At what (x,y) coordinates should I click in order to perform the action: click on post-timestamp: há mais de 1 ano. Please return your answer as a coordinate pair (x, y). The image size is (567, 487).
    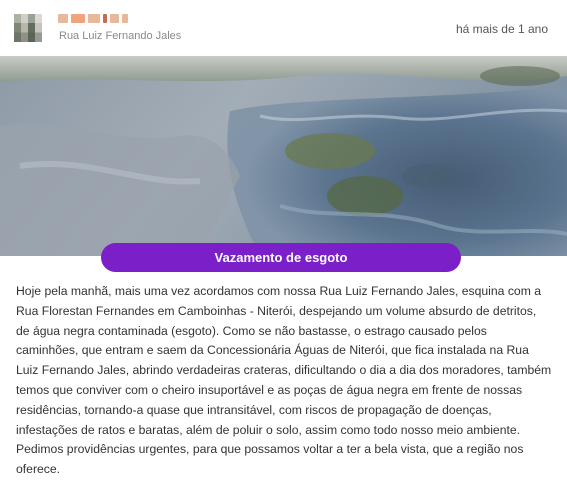
    Looking at the image, I should click on (501, 29).